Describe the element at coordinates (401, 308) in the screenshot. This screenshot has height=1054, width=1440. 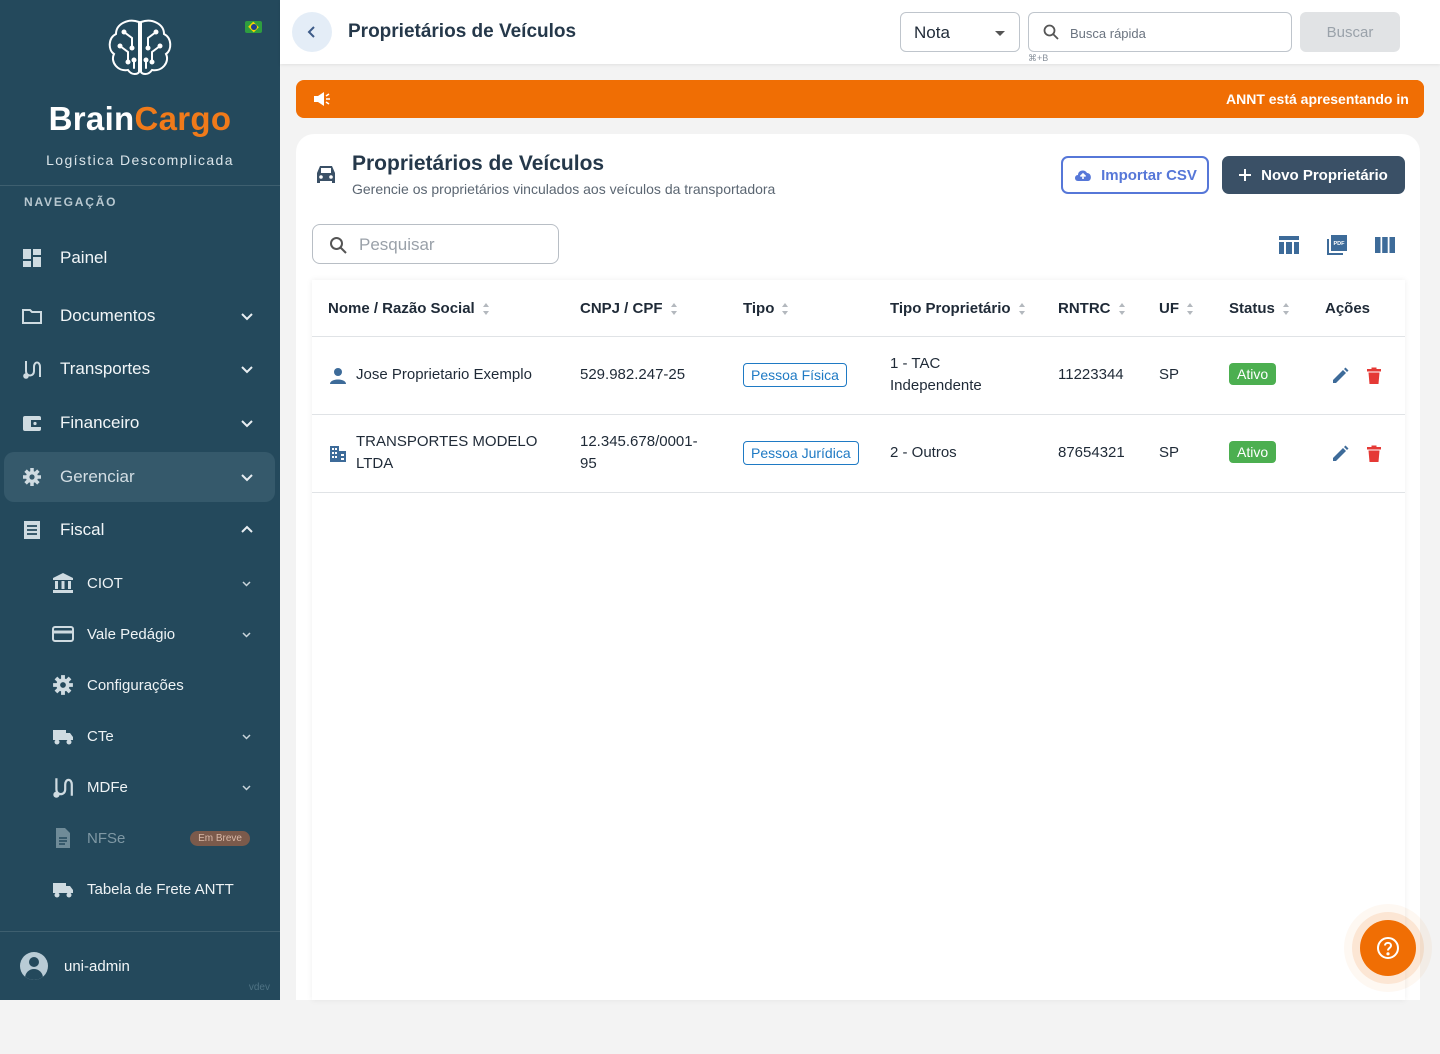
I see `column-header-label: Nome / Razão Social` at that location.